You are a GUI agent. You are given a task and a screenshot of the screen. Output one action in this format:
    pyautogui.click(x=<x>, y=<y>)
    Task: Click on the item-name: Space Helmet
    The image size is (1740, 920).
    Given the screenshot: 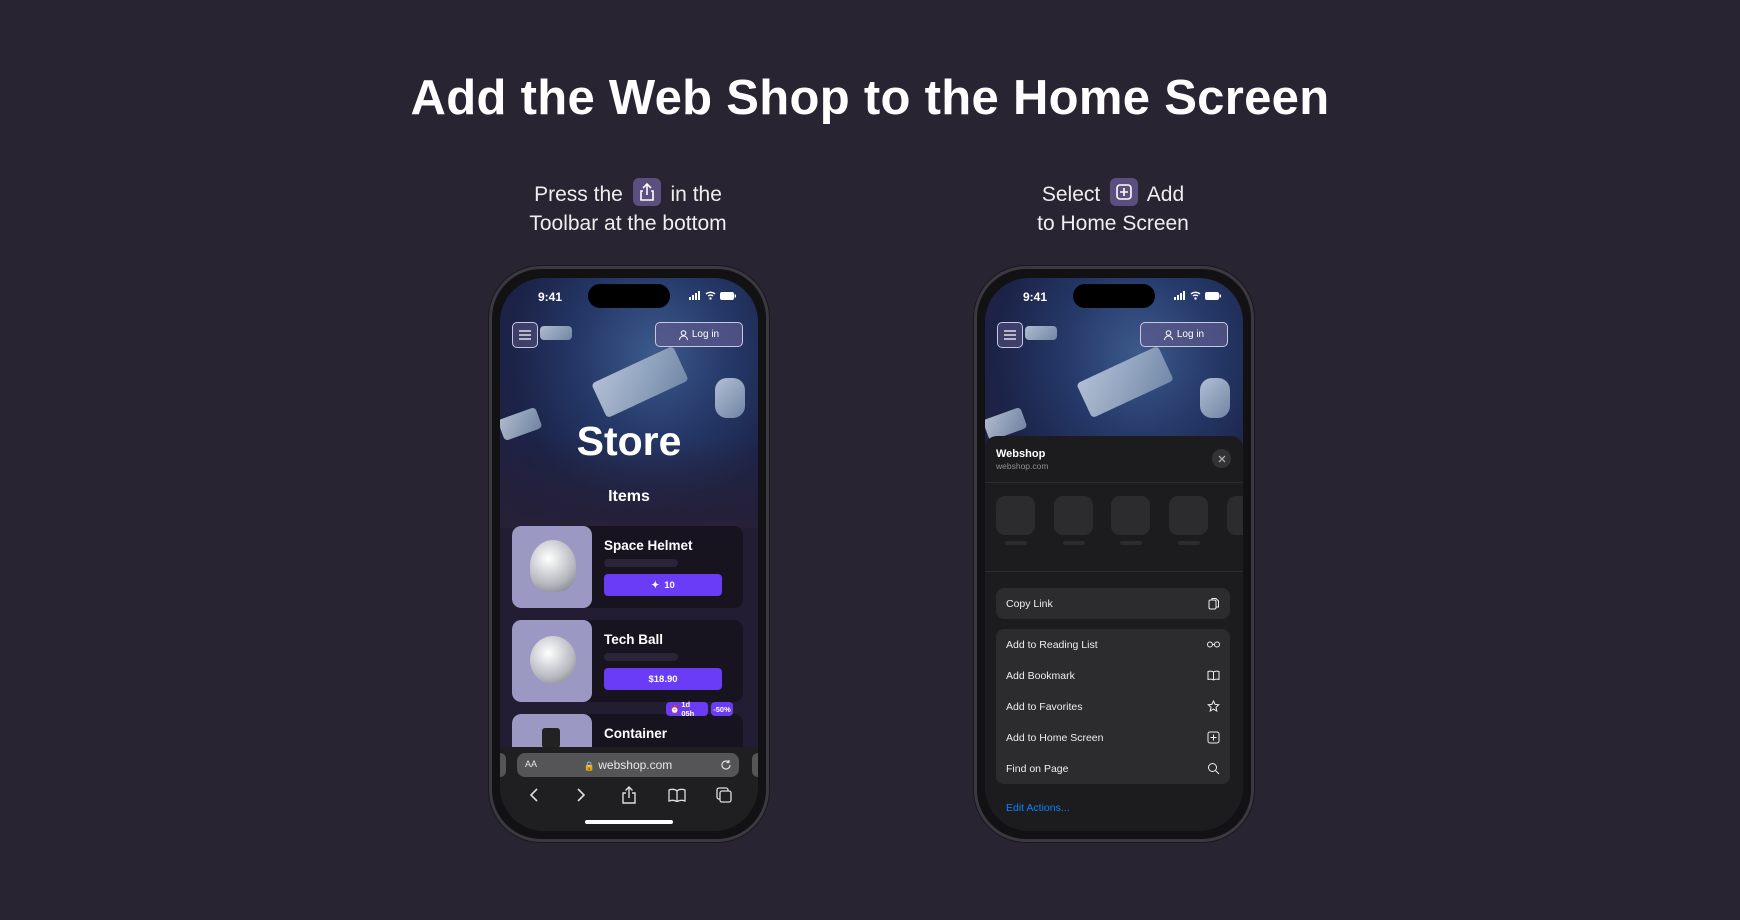 What is the action you would take?
    pyautogui.click(x=648, y=545)
    